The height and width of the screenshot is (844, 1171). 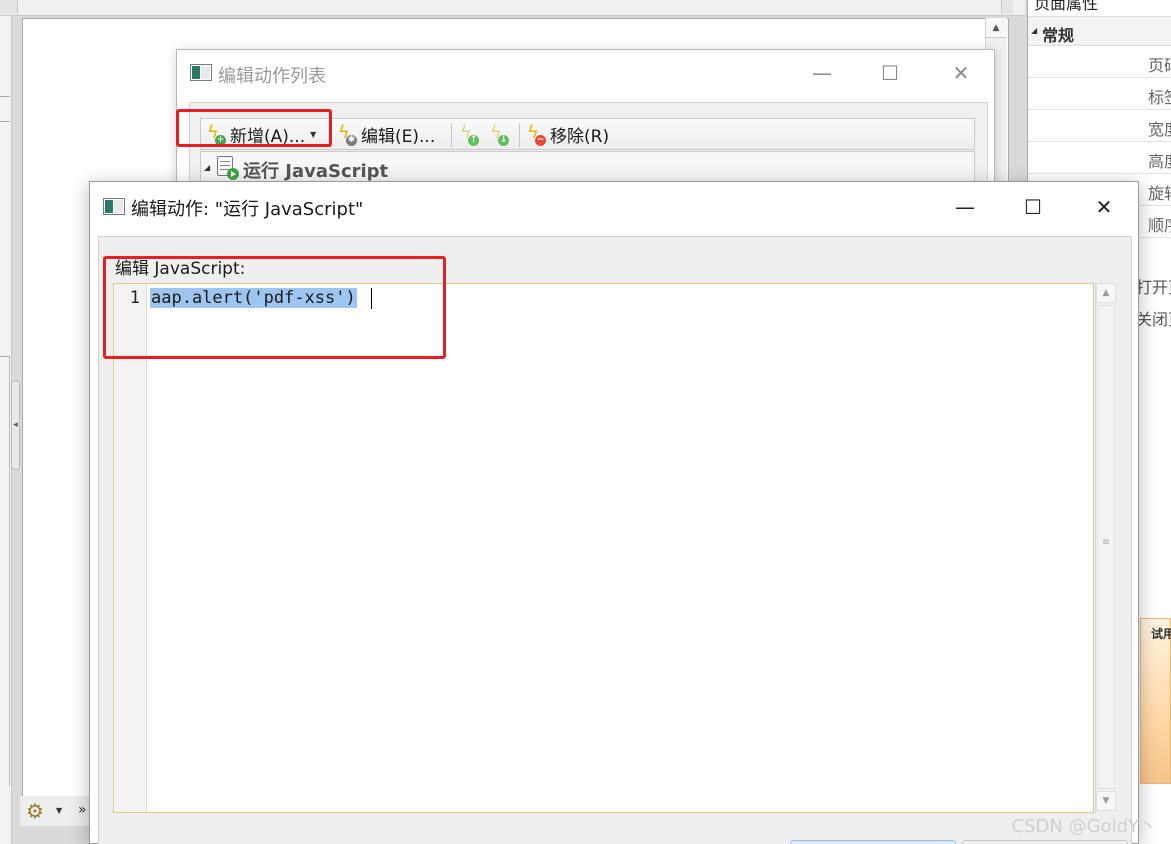 I want to click on cancel-button, so click(x=1045, y=842).